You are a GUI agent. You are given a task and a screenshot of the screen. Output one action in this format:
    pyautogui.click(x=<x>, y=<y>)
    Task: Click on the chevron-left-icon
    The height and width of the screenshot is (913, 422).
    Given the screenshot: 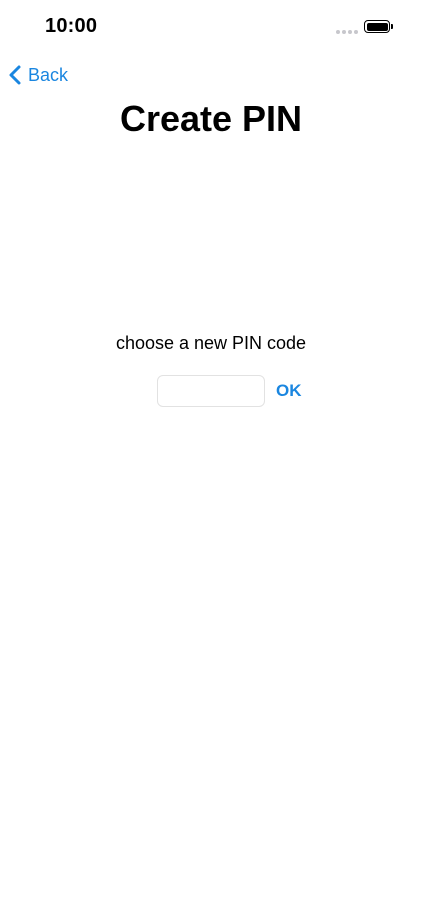 What is the action you would take?
    pyautogui.click(x=15, y=75)
    